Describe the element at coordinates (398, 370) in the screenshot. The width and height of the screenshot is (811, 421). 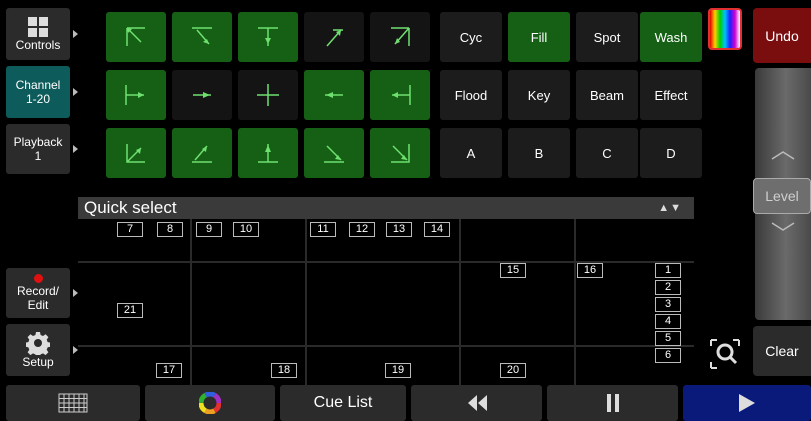
I see `channel-19: 19` at that location.